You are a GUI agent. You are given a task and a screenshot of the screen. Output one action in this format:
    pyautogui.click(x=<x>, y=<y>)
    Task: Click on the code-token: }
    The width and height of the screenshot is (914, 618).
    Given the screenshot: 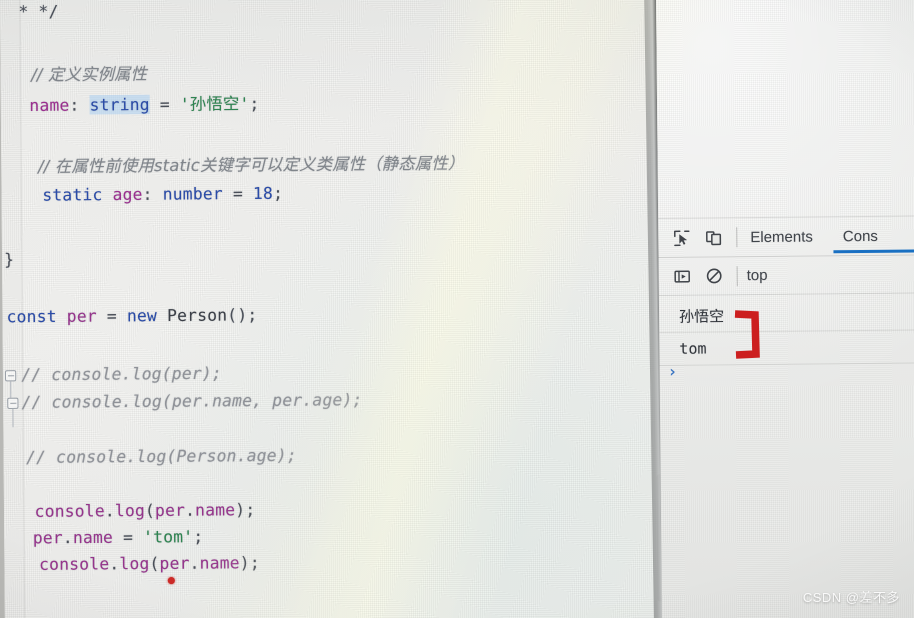 What is the action you would take?
    pyautogui.click(x=9, y=259)
    